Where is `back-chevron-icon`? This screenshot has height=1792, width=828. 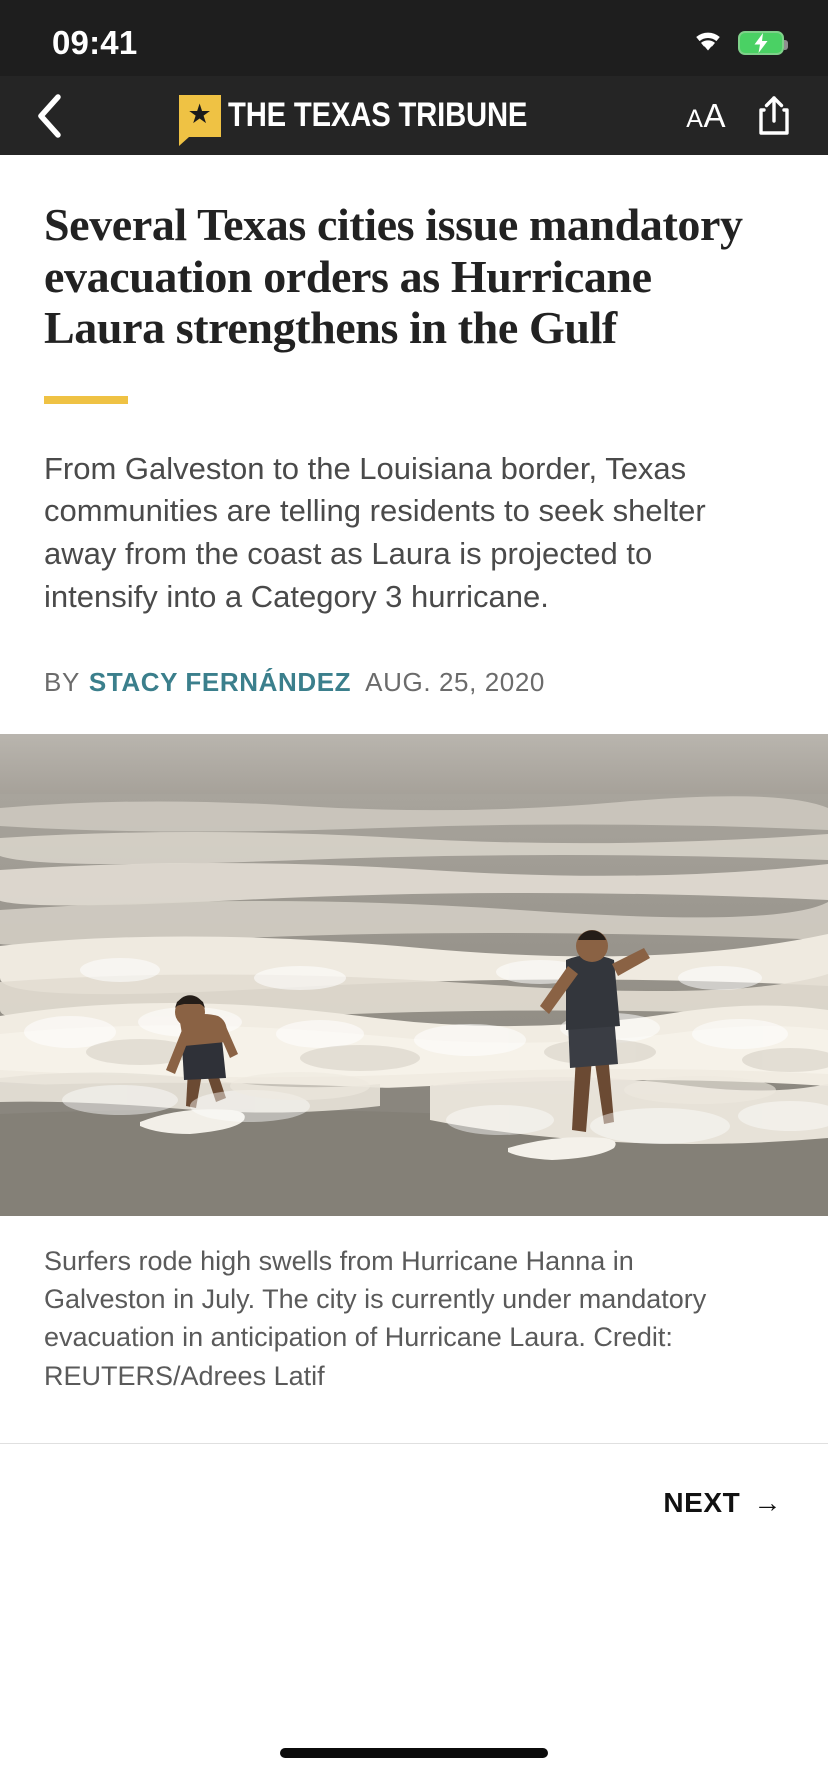
back-chevron-icon is located at coordinates (49, 115).